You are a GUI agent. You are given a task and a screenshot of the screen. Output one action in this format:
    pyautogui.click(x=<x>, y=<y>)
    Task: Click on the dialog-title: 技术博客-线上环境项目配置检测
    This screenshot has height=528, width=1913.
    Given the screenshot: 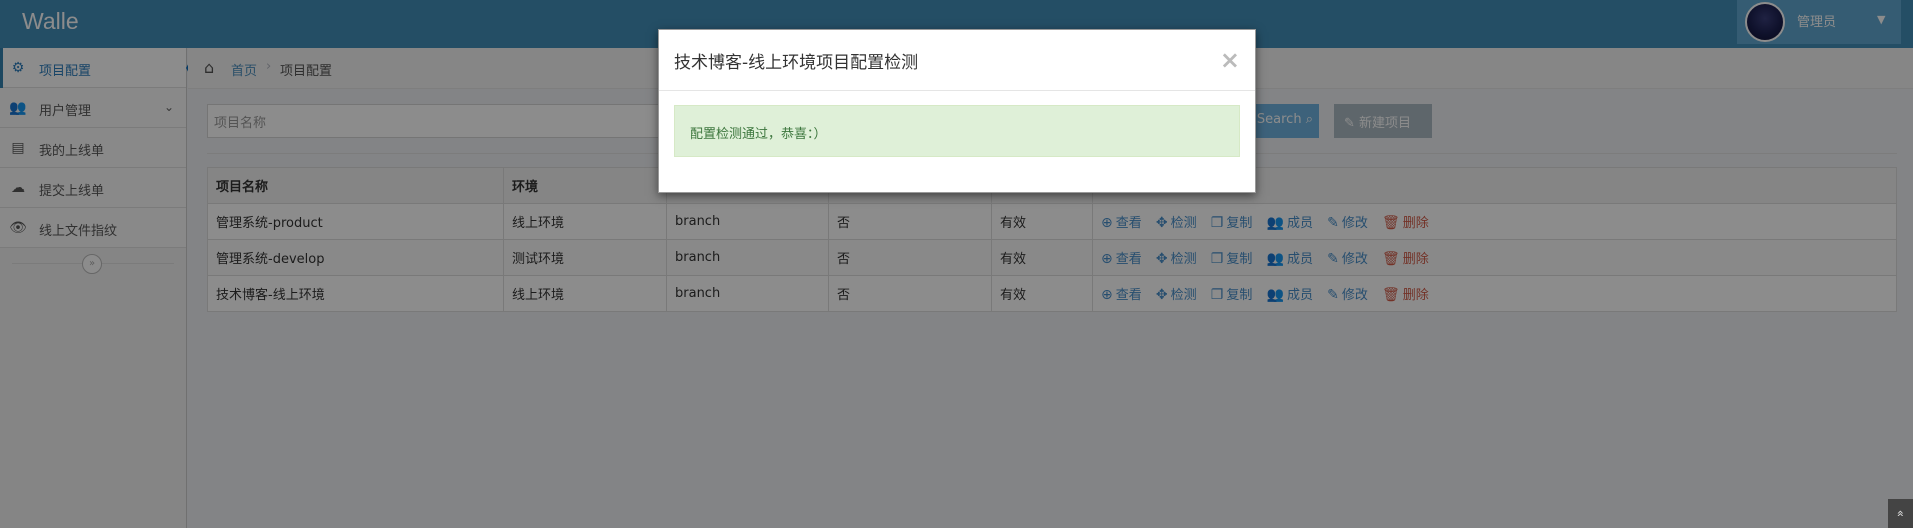 What is the action you would take?
    pyautogui.click(x=796, y=63)
    